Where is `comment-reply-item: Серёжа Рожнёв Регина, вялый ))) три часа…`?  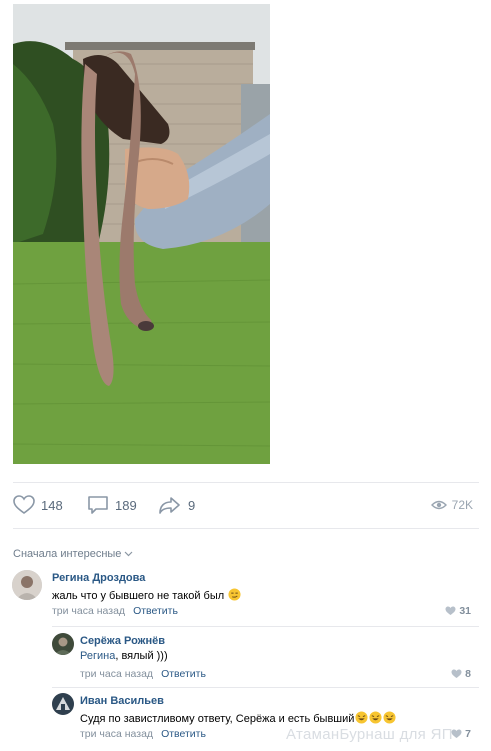
comment-reply-item: Серёжа Рожнёв Регина, вялый ))) три часа… is located at coordinates (265, 658).